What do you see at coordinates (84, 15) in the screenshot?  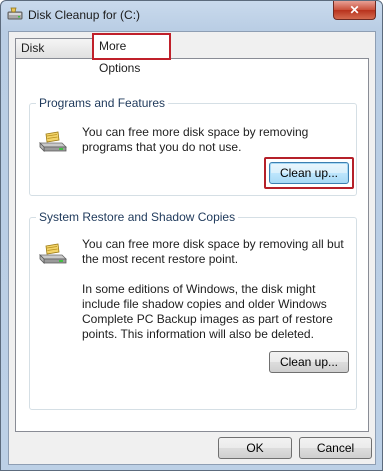 I see `window-title: Disk Cleanup for (C:)` at bounding box center [84, 15].